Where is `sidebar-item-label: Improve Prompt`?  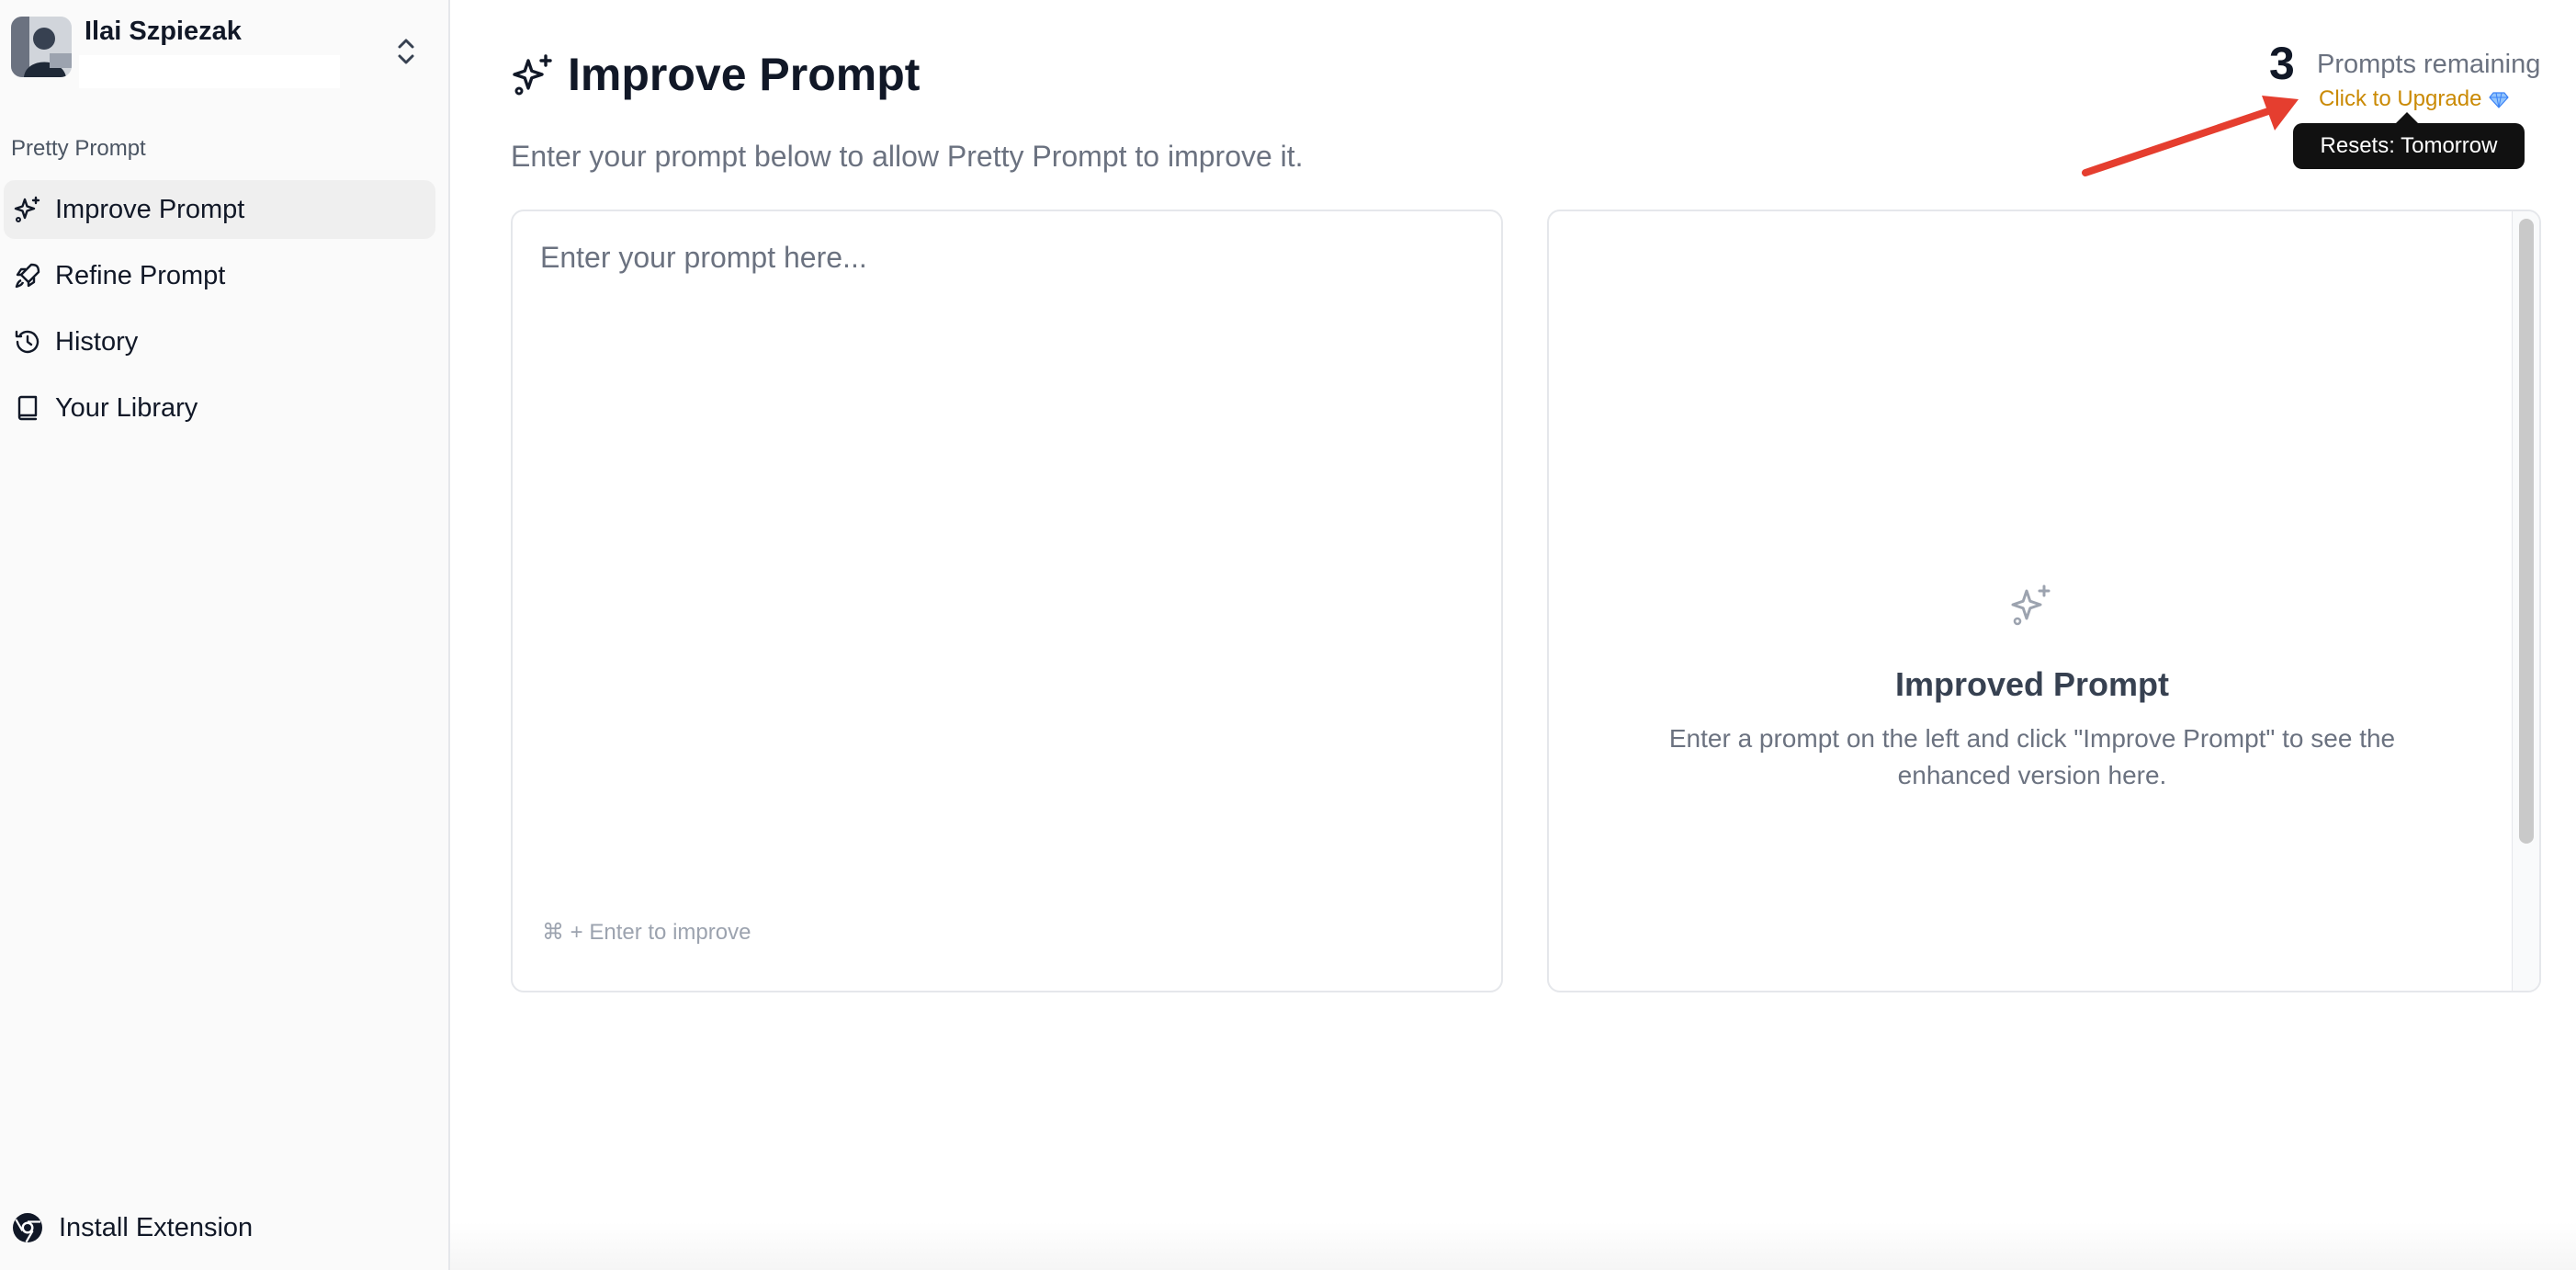
sidebar-item-label: Improve Prompt is located at coordinates (150, 209).